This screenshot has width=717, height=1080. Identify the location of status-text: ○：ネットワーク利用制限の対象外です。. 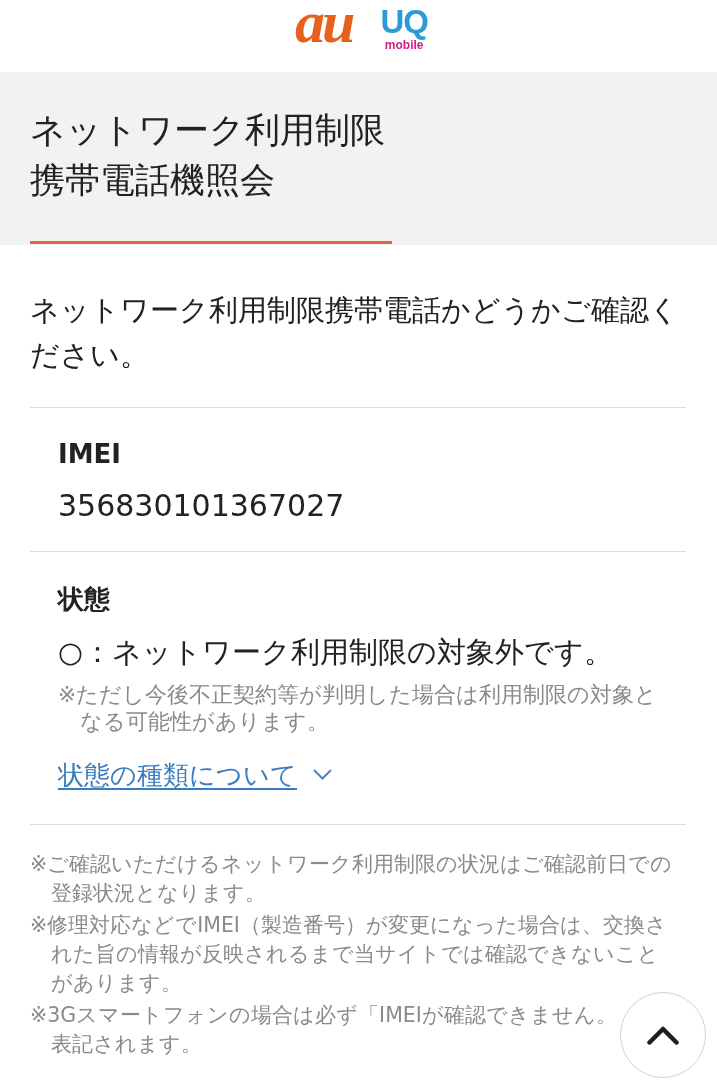
(335, 652).